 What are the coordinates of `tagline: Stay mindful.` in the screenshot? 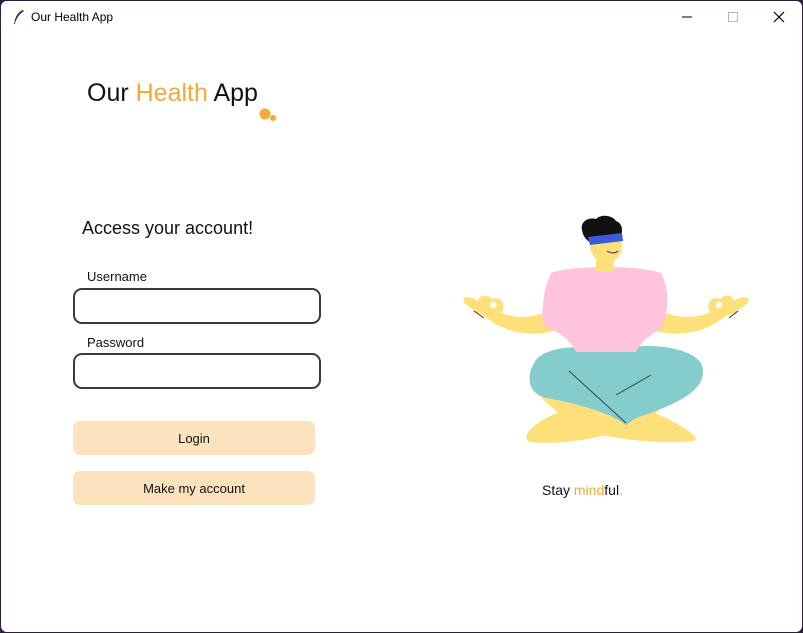 It's located at (582, 490).